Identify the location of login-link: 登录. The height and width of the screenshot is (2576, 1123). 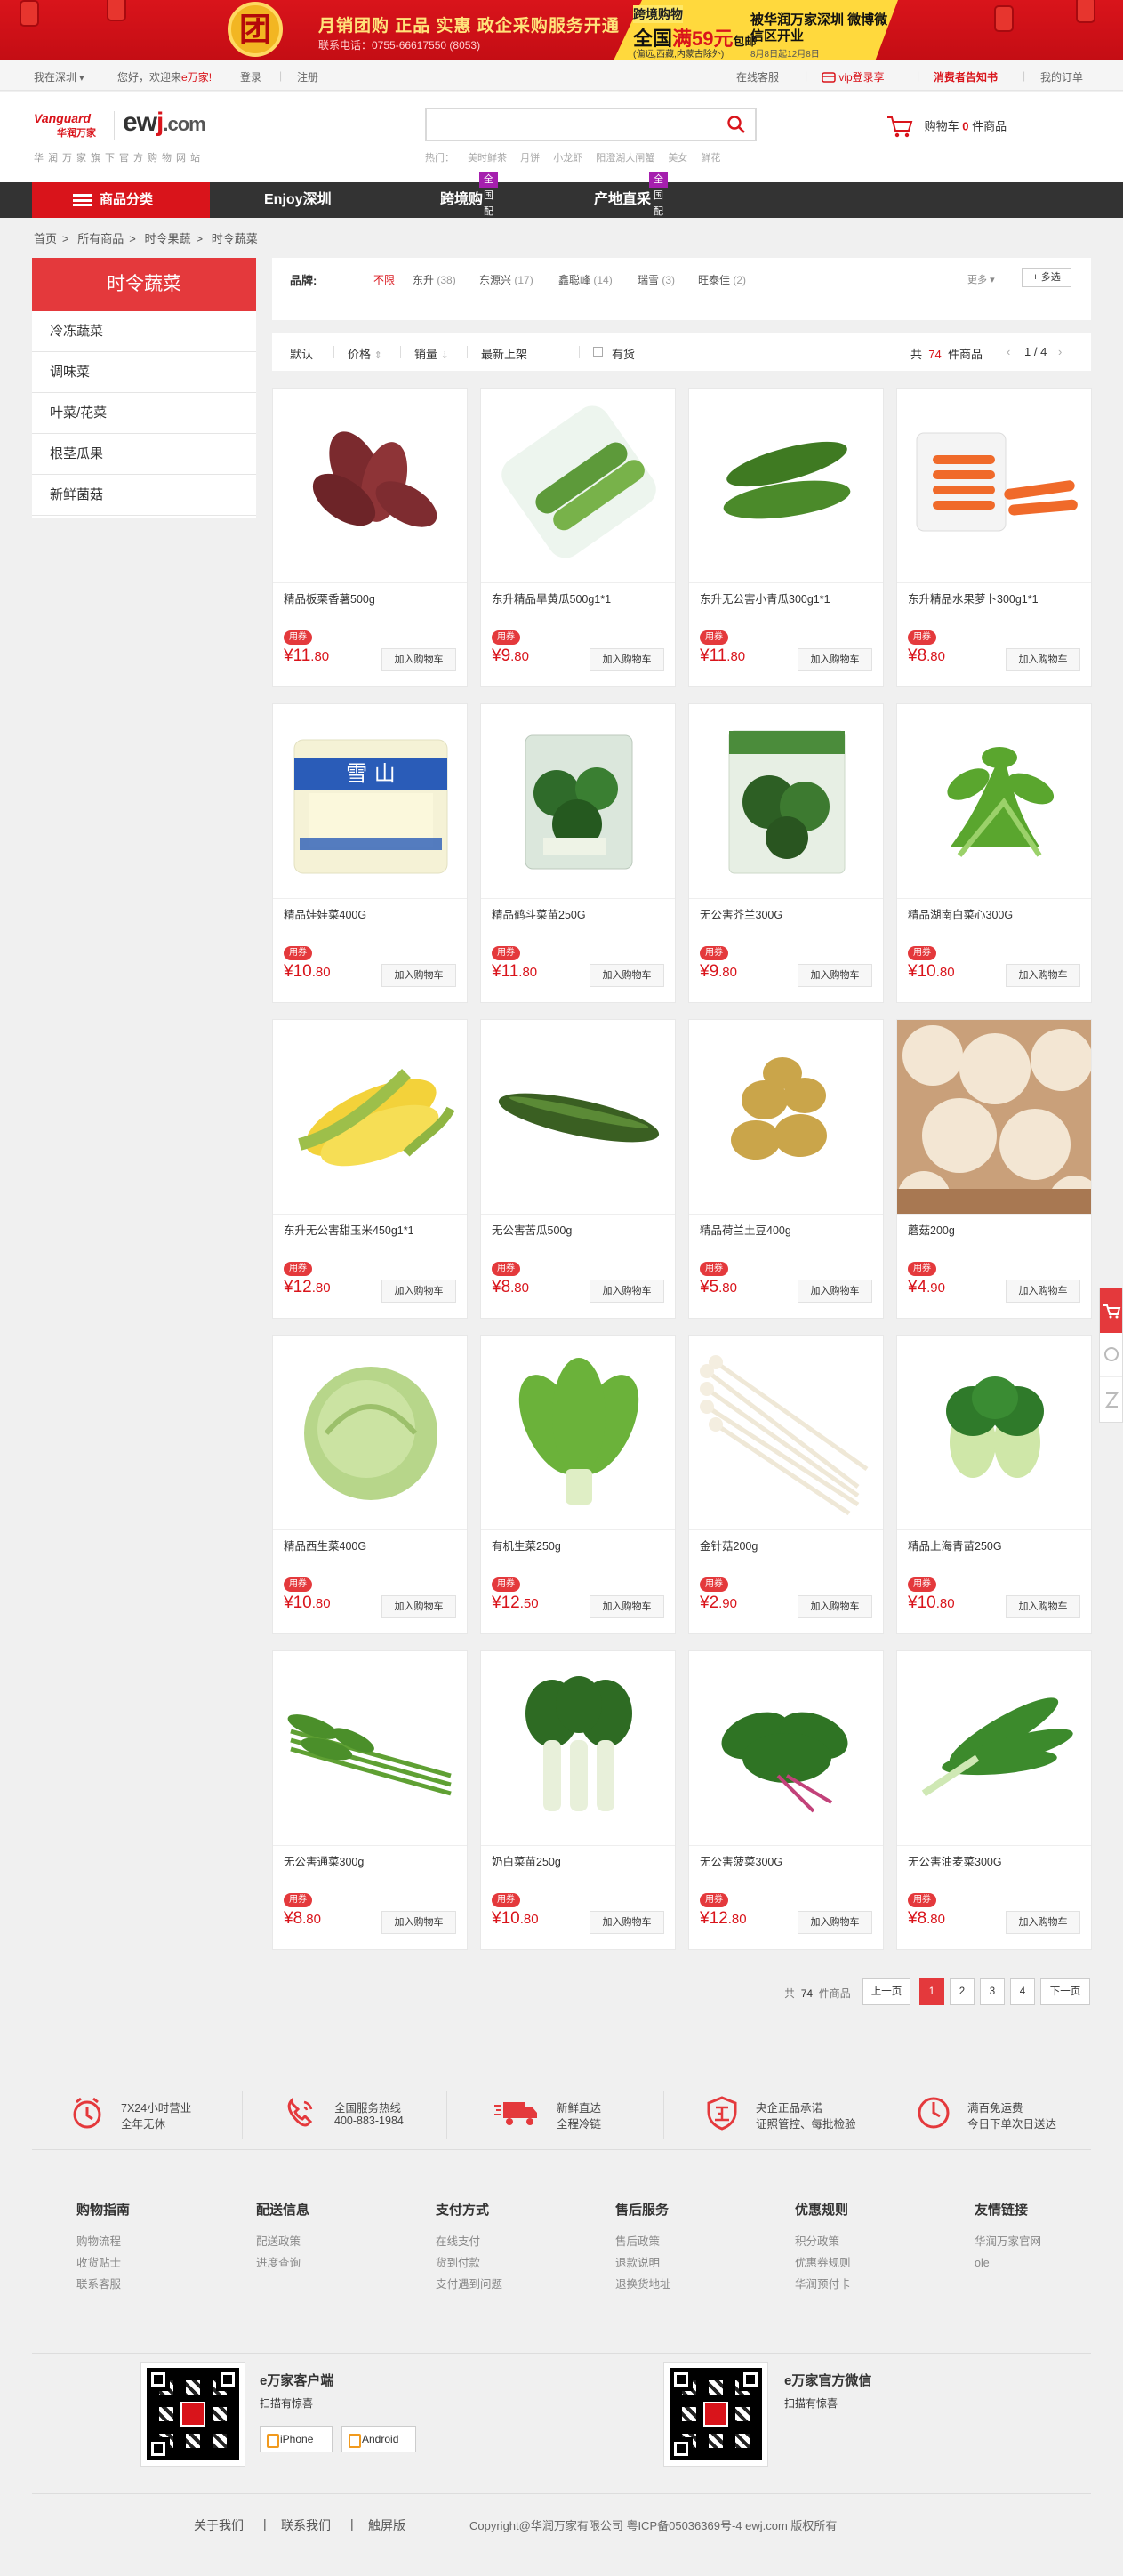
(251, 76).